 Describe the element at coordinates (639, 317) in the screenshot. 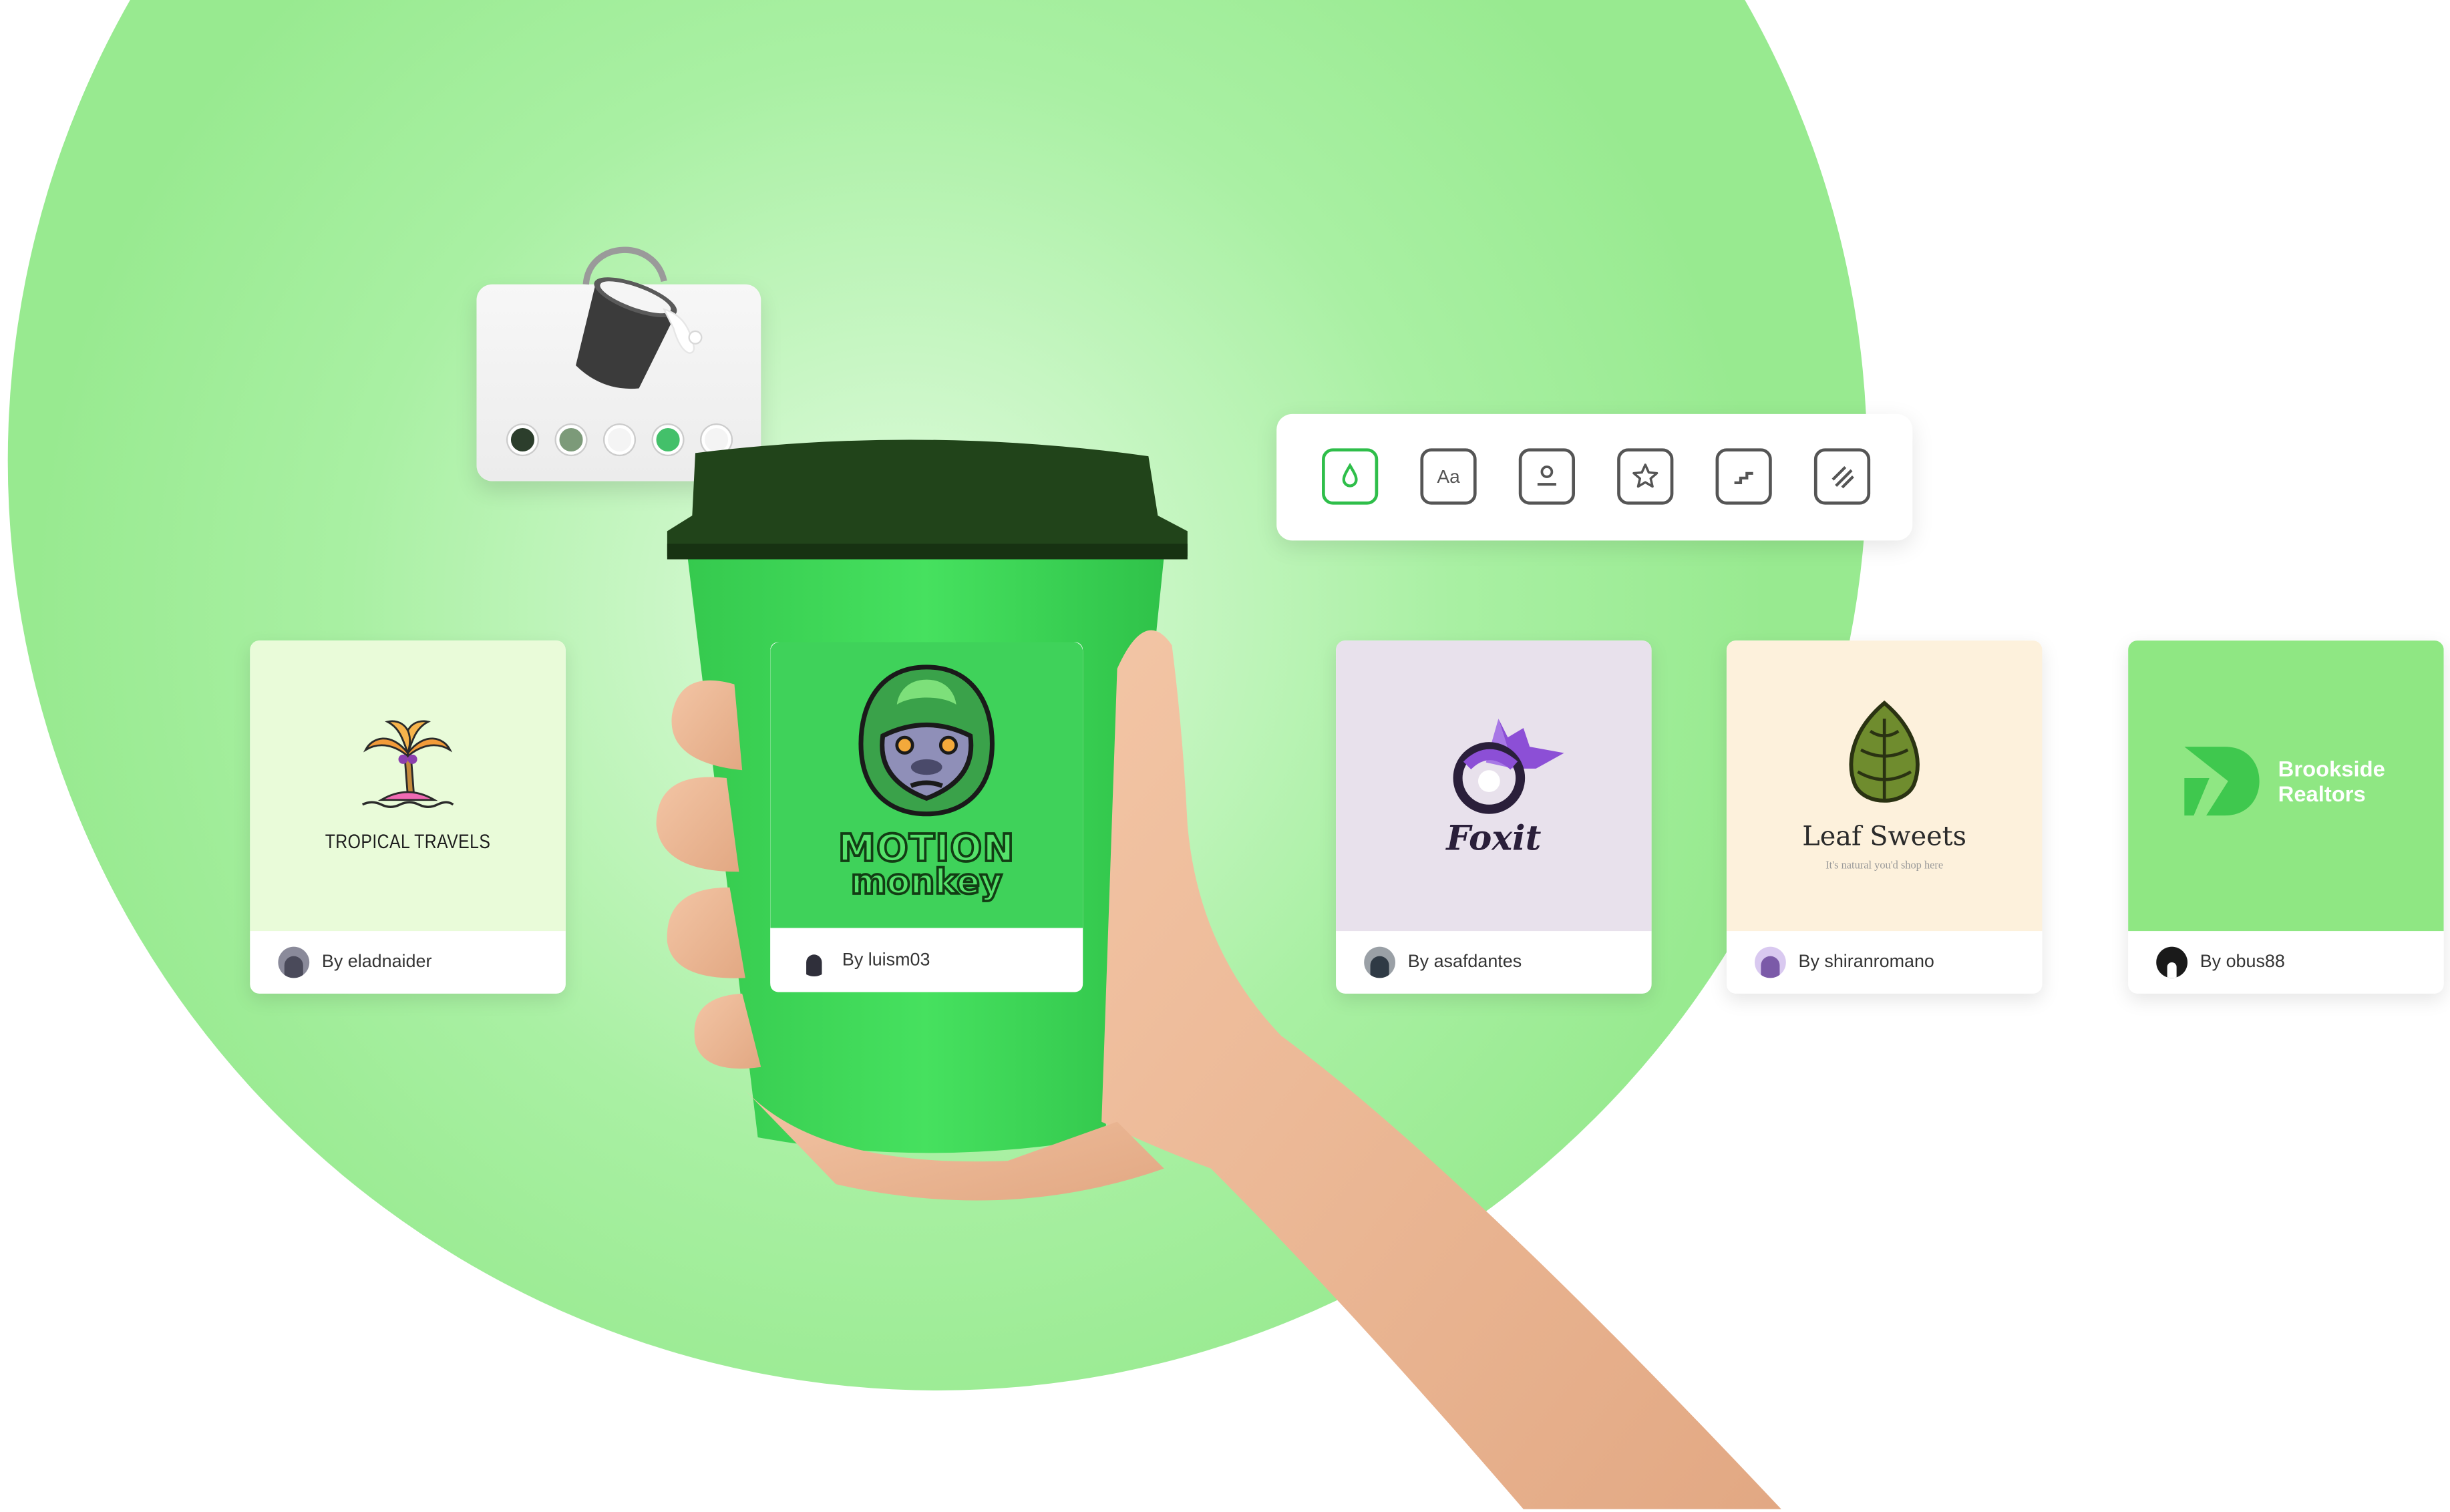

I see `paint-bucket-icon` at that location.